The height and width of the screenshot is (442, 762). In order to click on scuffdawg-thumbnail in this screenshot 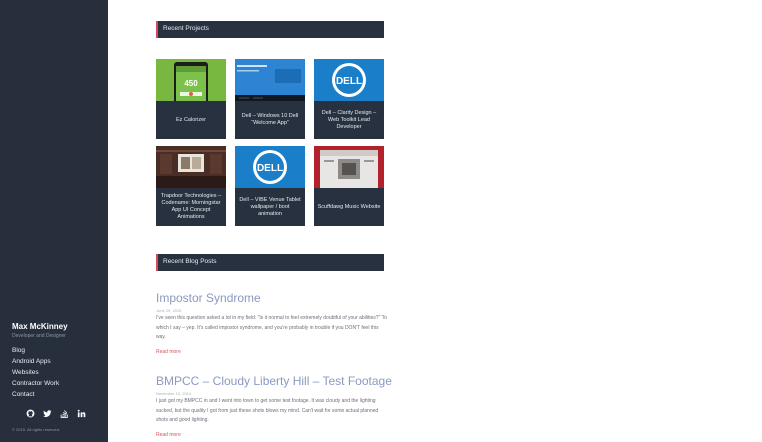, I will do `click(349, 167)`.